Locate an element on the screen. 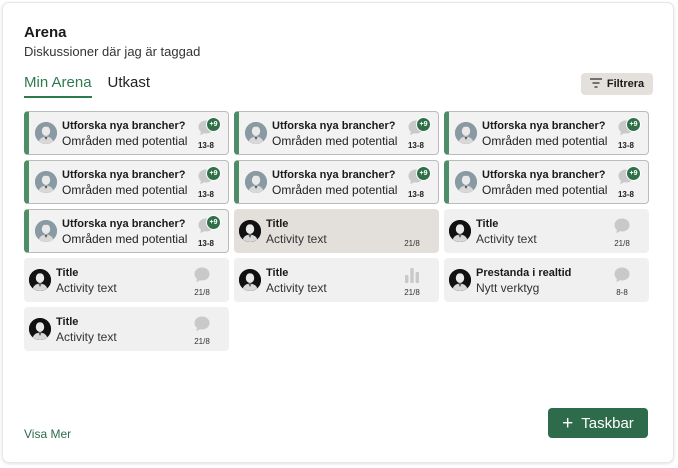  plus-icon: + is located at coordinates (568, 423).